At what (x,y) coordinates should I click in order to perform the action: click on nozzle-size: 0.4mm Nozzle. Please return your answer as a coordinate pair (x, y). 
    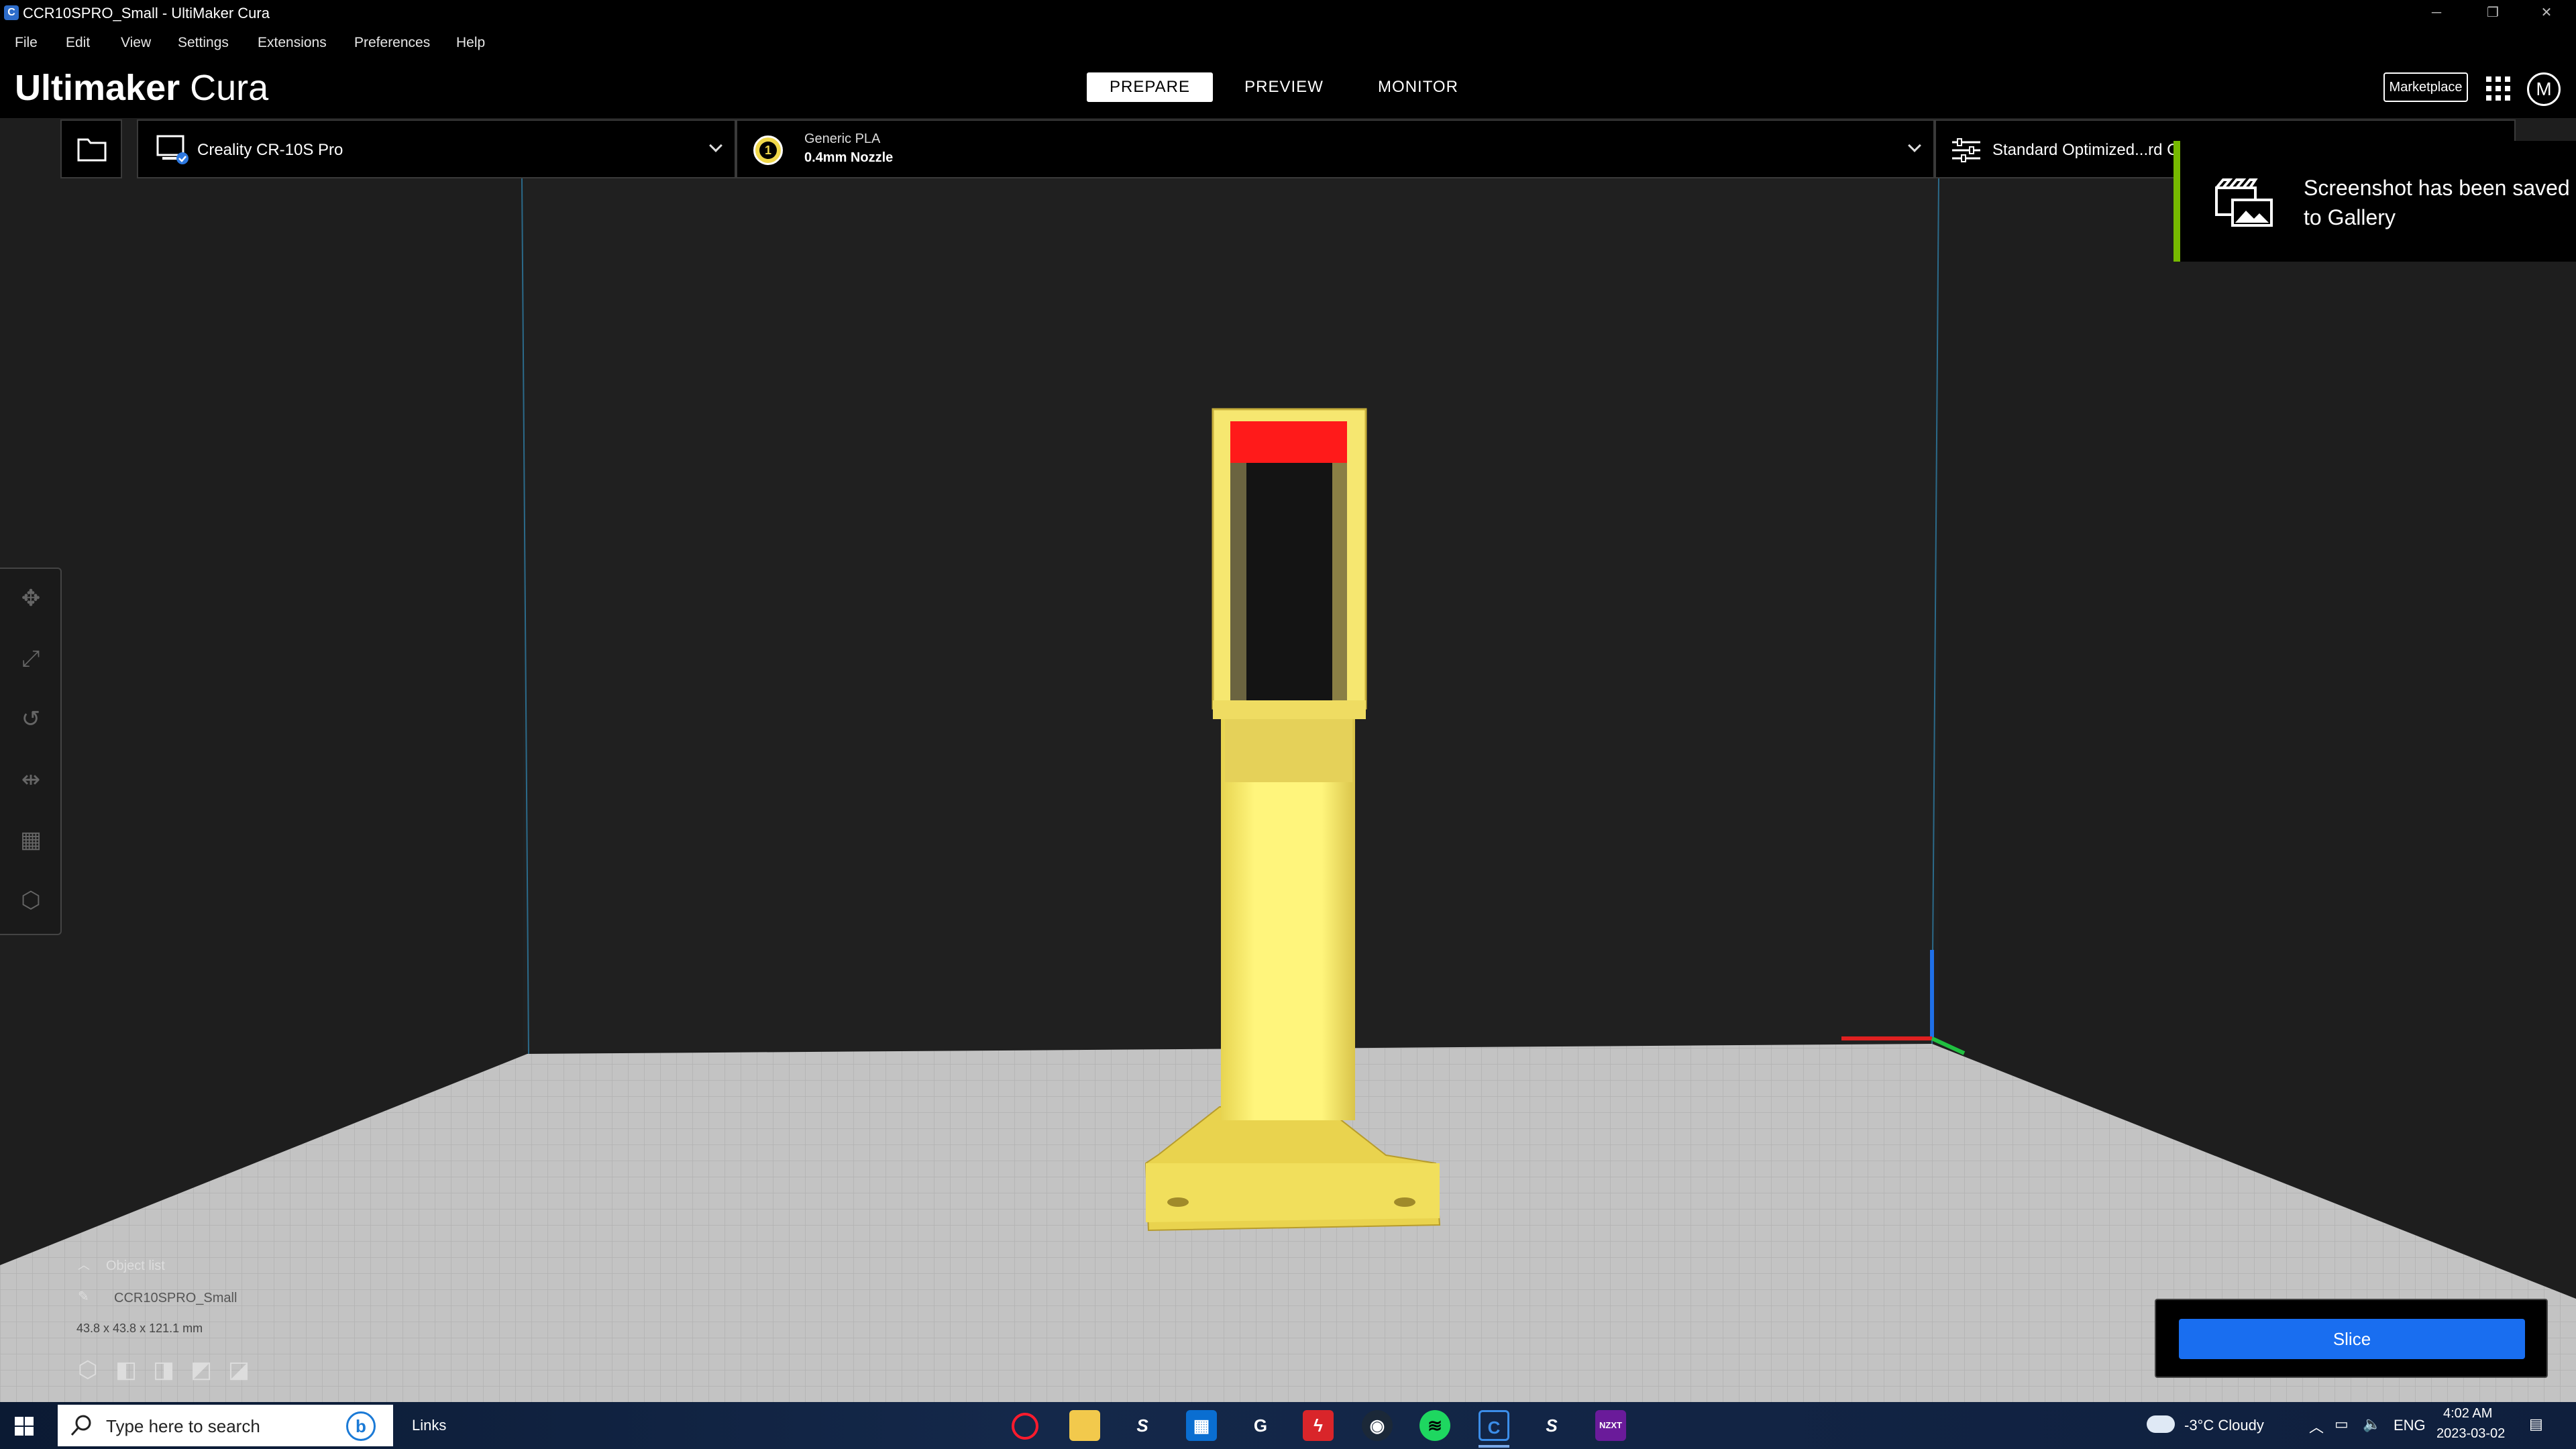
    Looking at the image, I should click on (849, 157).